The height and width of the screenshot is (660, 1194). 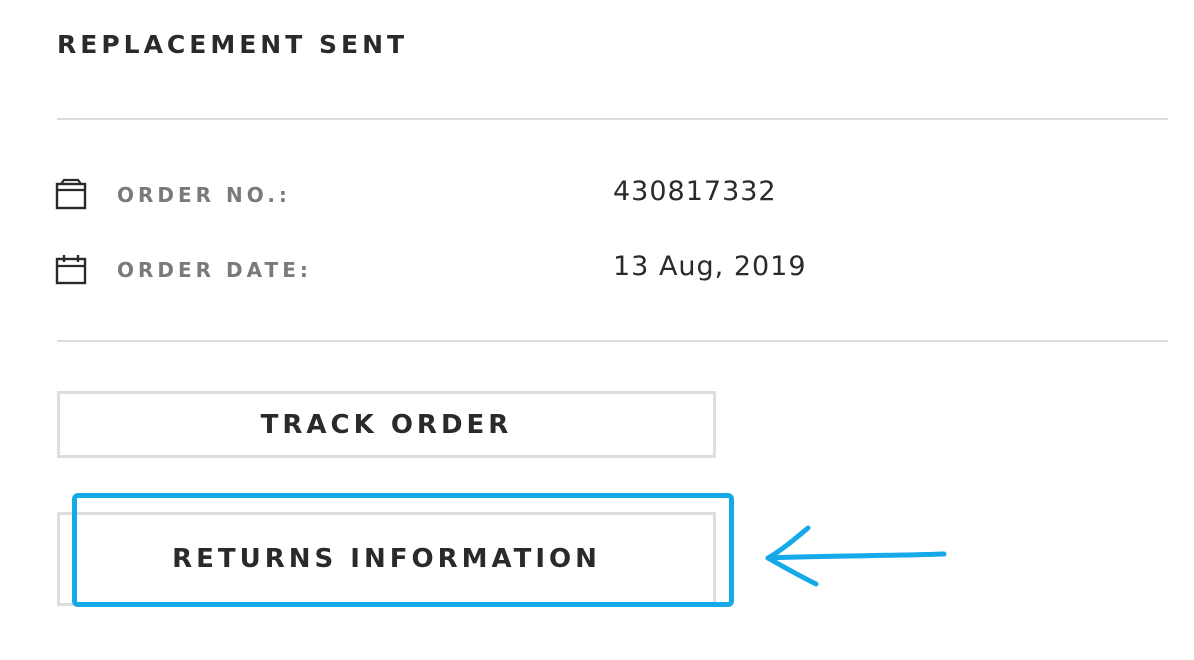 I want to click on order-status-title: REPLACEMENT SENT, so click(x=233, y=44).